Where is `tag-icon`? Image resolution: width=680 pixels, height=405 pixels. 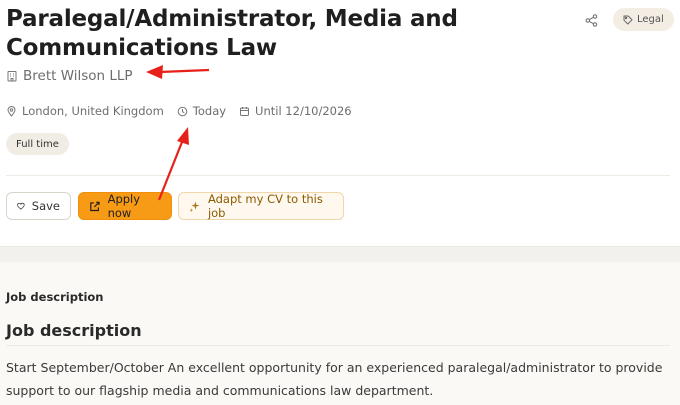
tag-icon is located at coordinates (628, 20).